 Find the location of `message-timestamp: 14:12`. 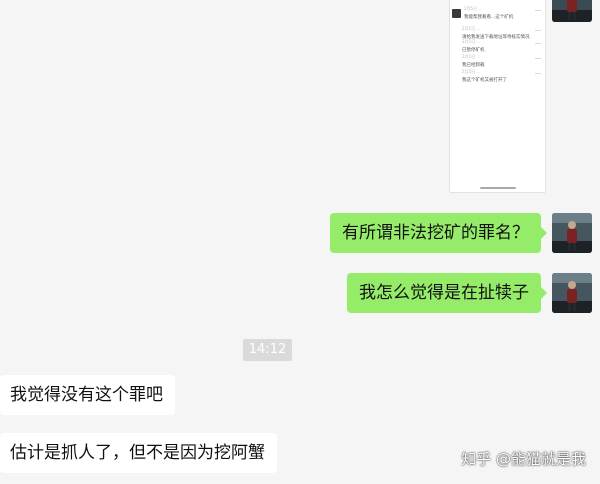

message-timestamp: 14:12 is located at coordinates (267, 350).